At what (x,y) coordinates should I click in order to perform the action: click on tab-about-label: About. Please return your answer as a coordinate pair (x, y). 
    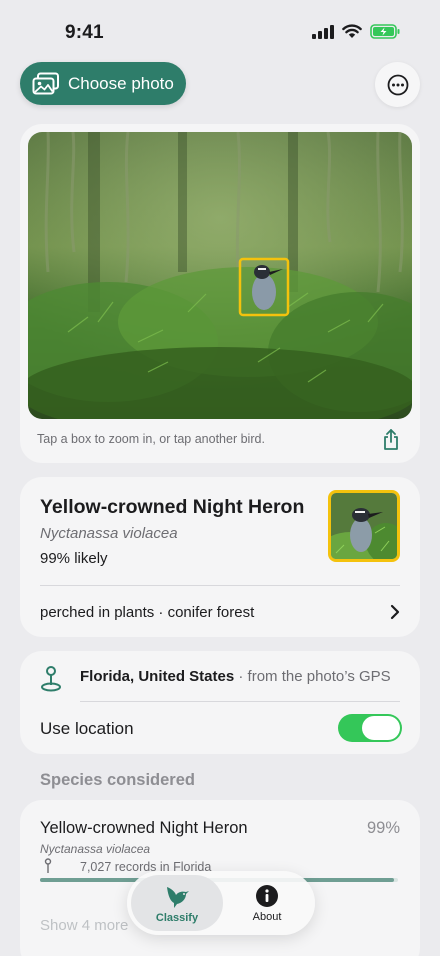
    Looking at the image, I should click on (267, 916).